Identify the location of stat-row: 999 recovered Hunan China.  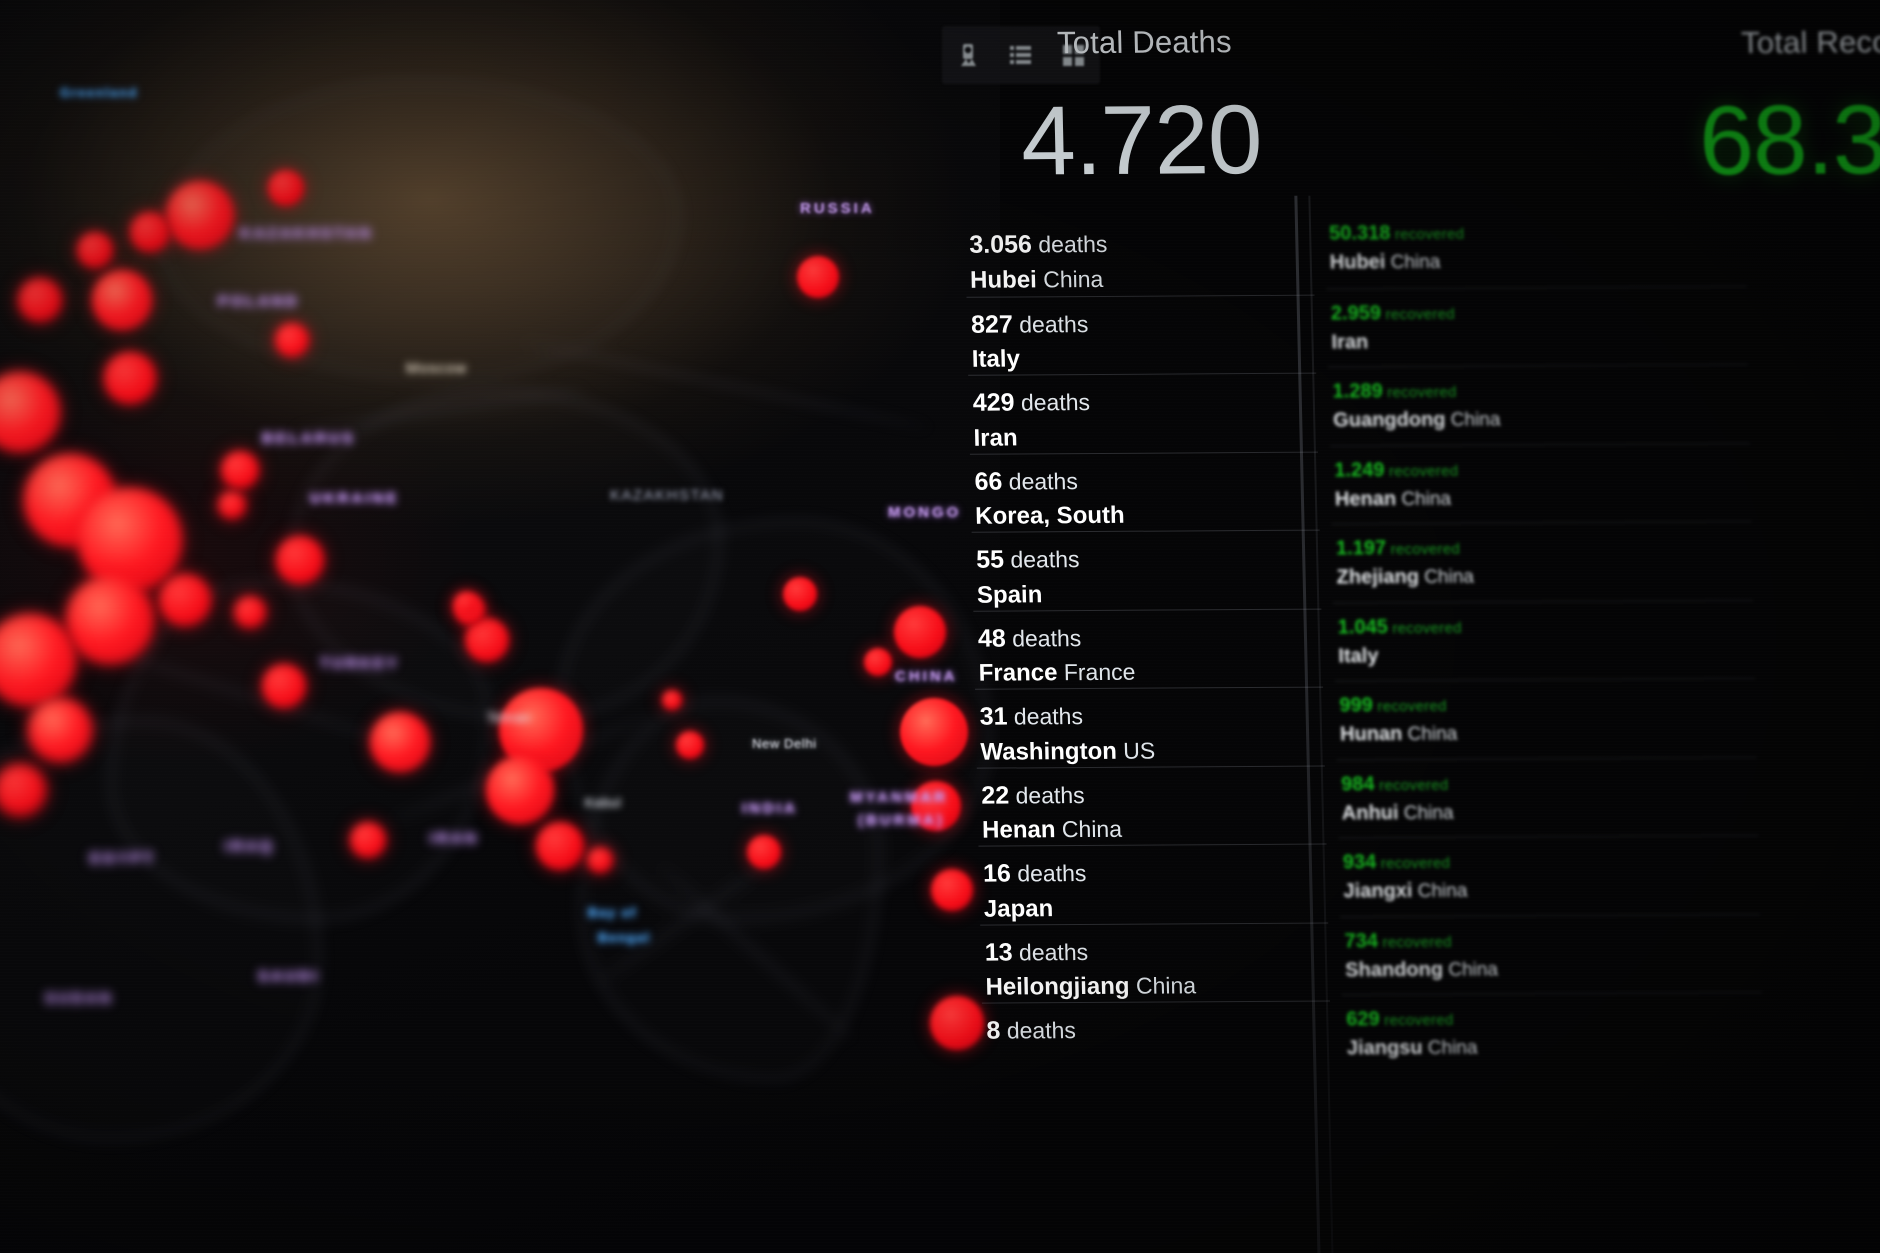
(1545, 718).